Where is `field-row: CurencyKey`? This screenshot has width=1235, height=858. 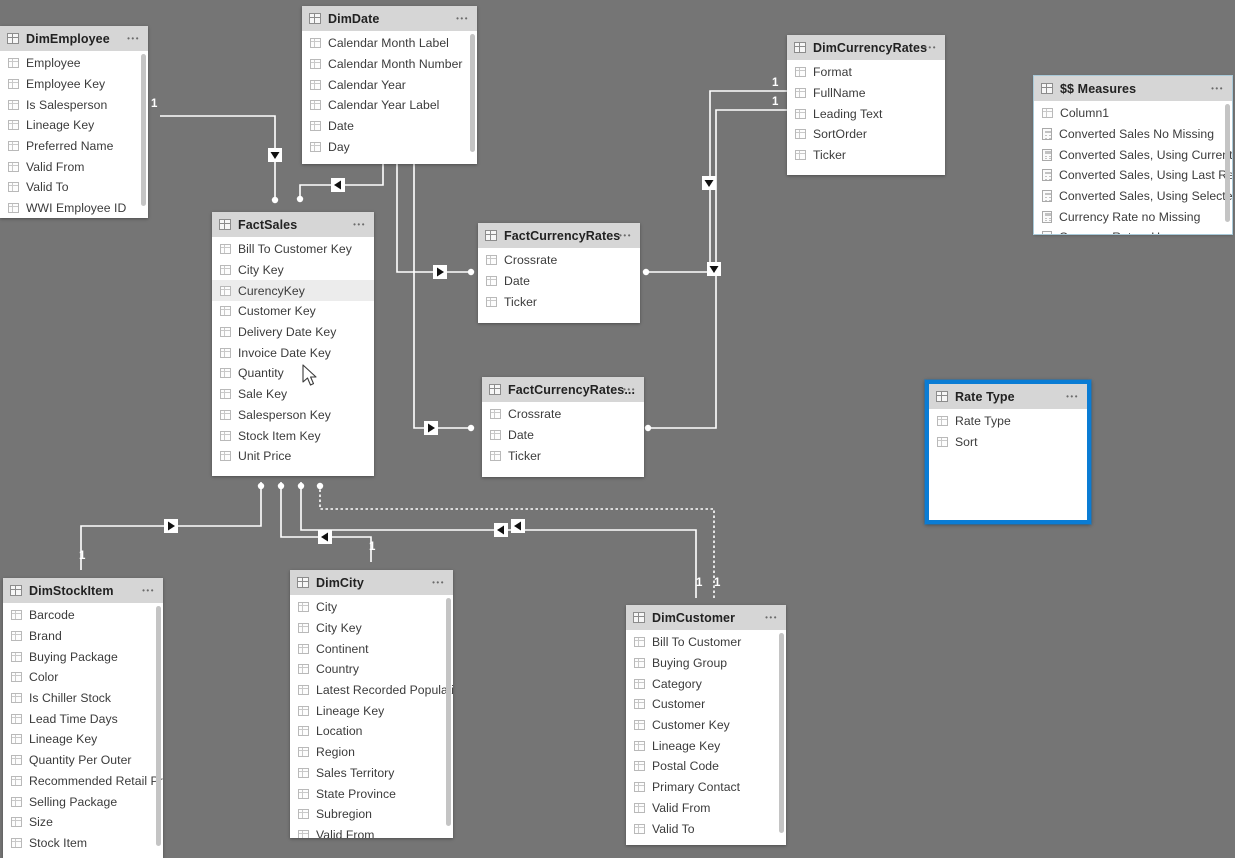
field-row: CurencyKey is located at coordinates (293, 291).